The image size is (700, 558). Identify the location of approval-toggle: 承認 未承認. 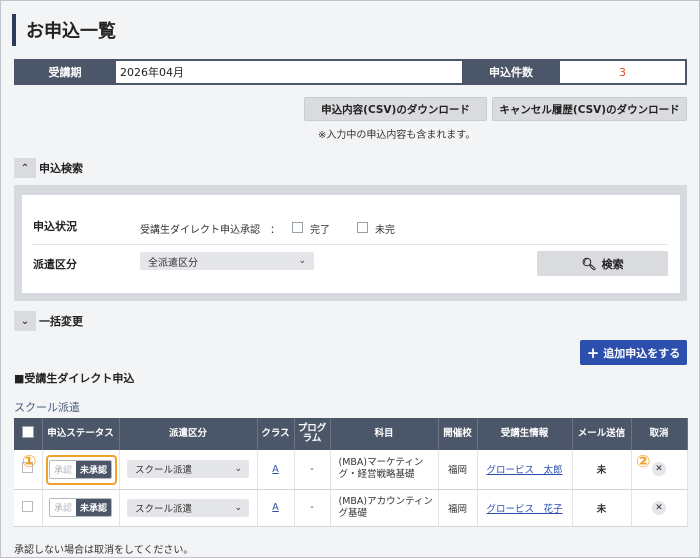
(80, 507).